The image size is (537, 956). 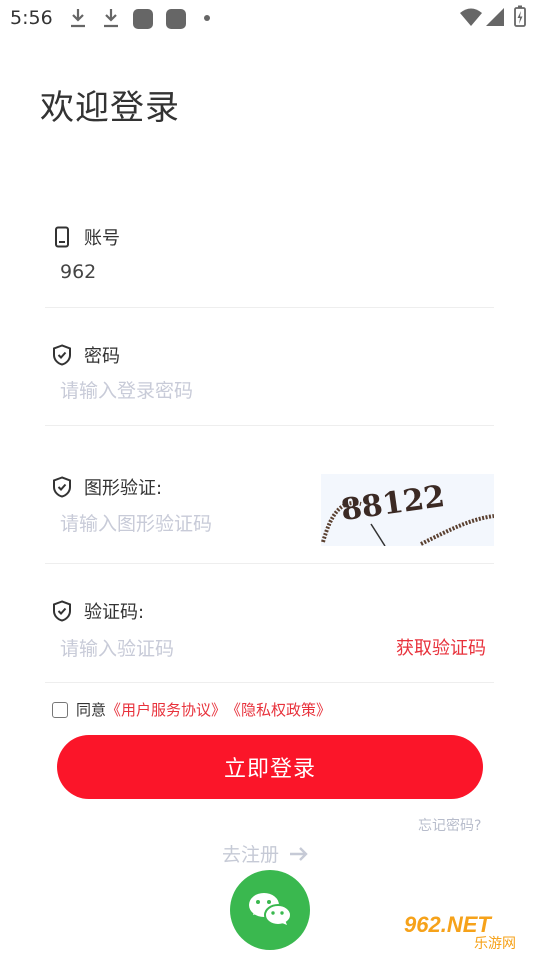 I want to click on password-input, so click(x=180, y=391).